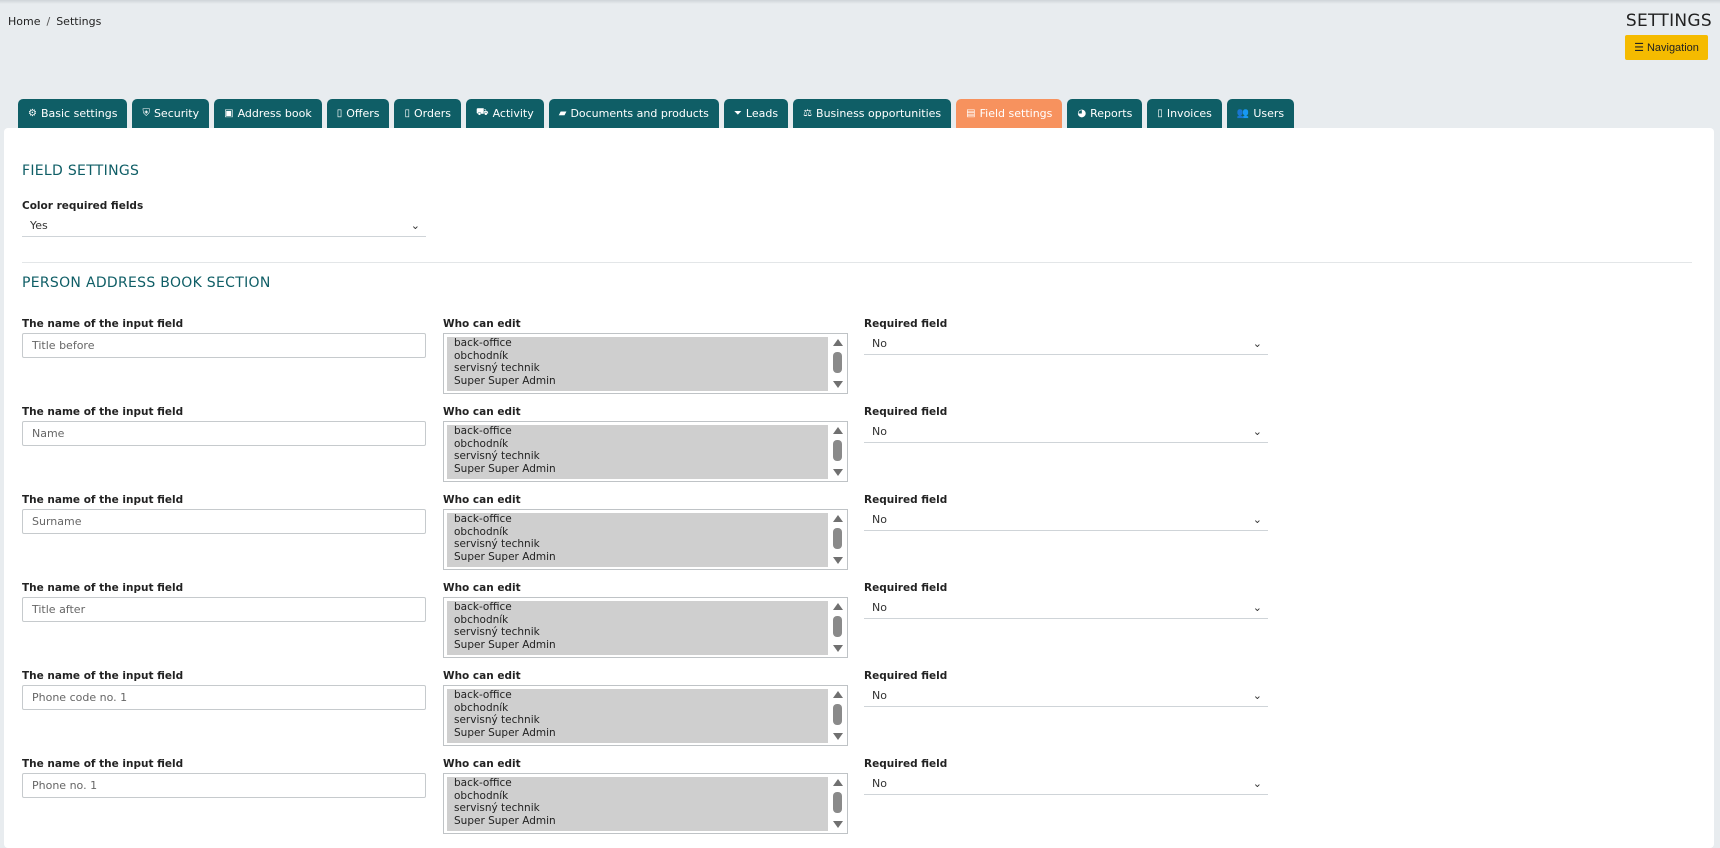 The image size is (1720, 848). I want to click on tab-business-opportunities: ⚖ Business opportunities, so click(872, 113).